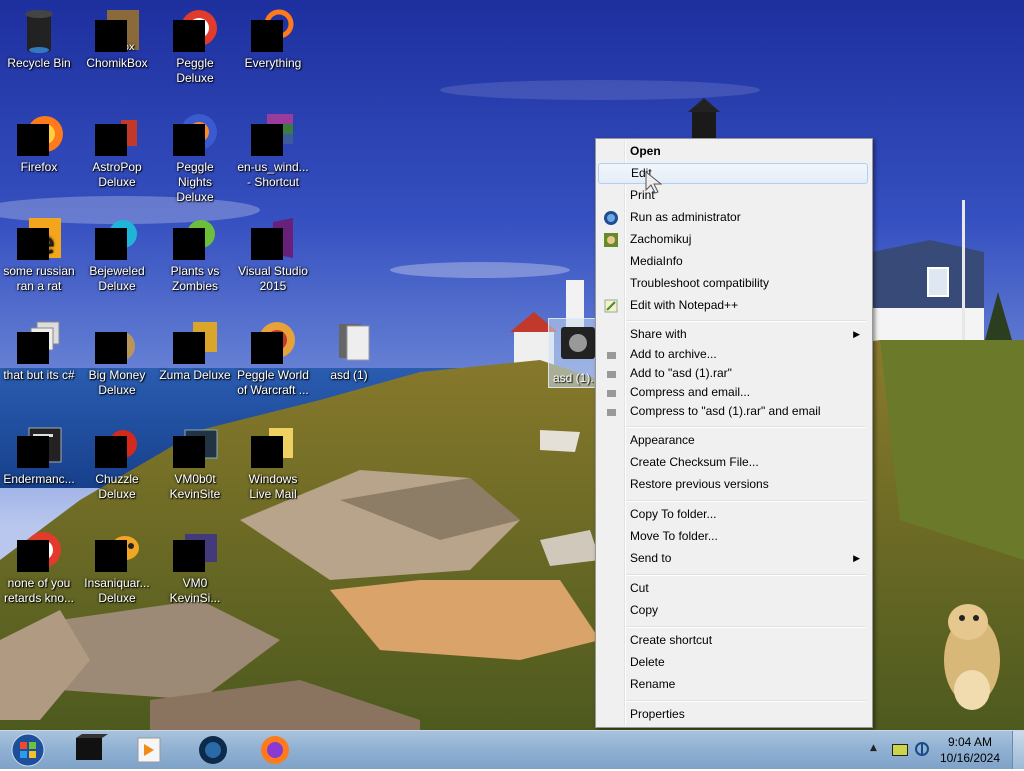 The height and width of the screenshot is (771, 1024). What do you see at coordinates (873, 748) in the screenshot?
I see `show-hidden-icons-button: ▲` at bounding box center [873, 748].